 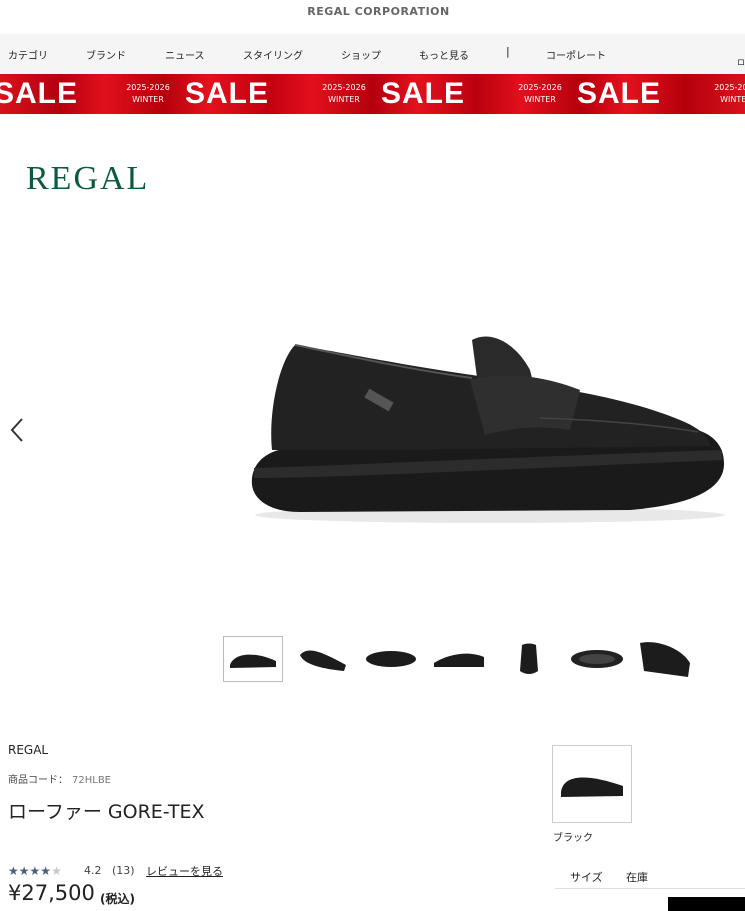 I want to click on nav-item-styling: スタイリング, so click(x=273, y=54).